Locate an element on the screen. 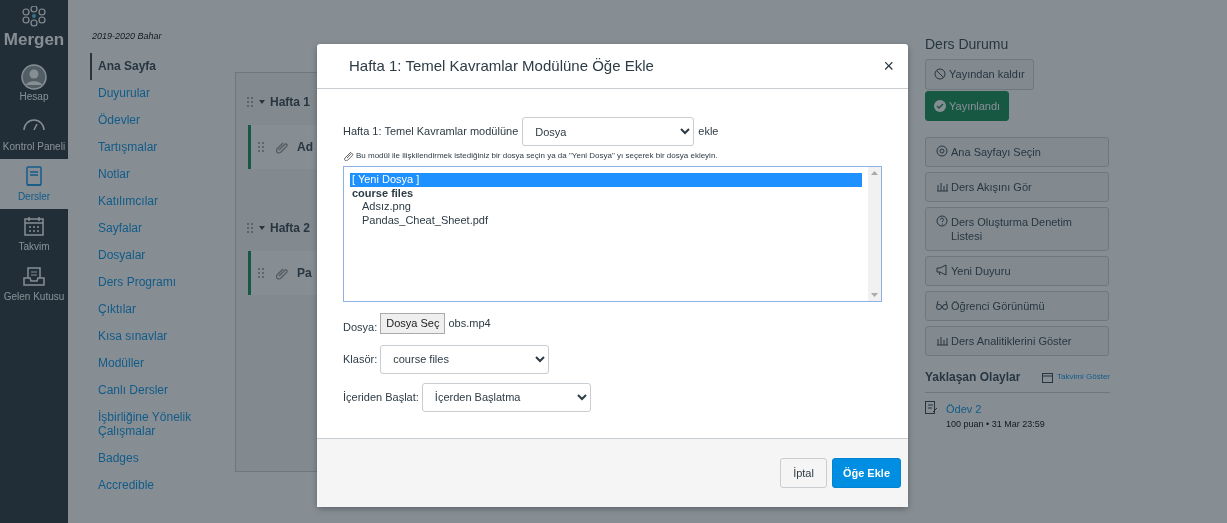 This screenshot has width=1227, height=523. ban-icon is located at coordinates (940, 74).